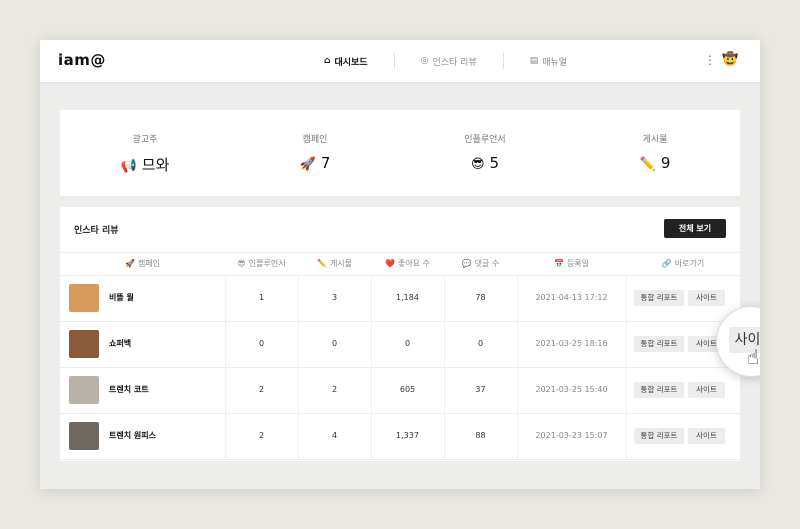 The width and height of the screenshot is (800, 529). What do you see at coordinates (390, 263) in the screenshot?
I see `heart-icon: ❤️` at bounding box center [390, 263].